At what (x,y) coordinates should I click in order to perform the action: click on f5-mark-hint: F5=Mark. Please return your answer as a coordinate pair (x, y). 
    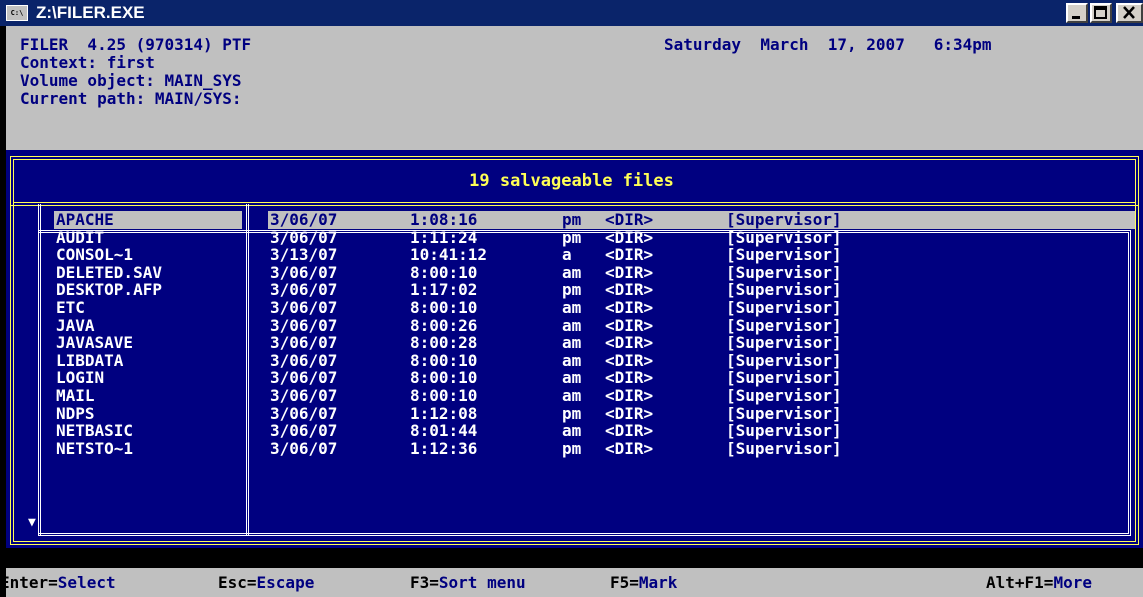
    Looking at the image, I should click on (643, 583).